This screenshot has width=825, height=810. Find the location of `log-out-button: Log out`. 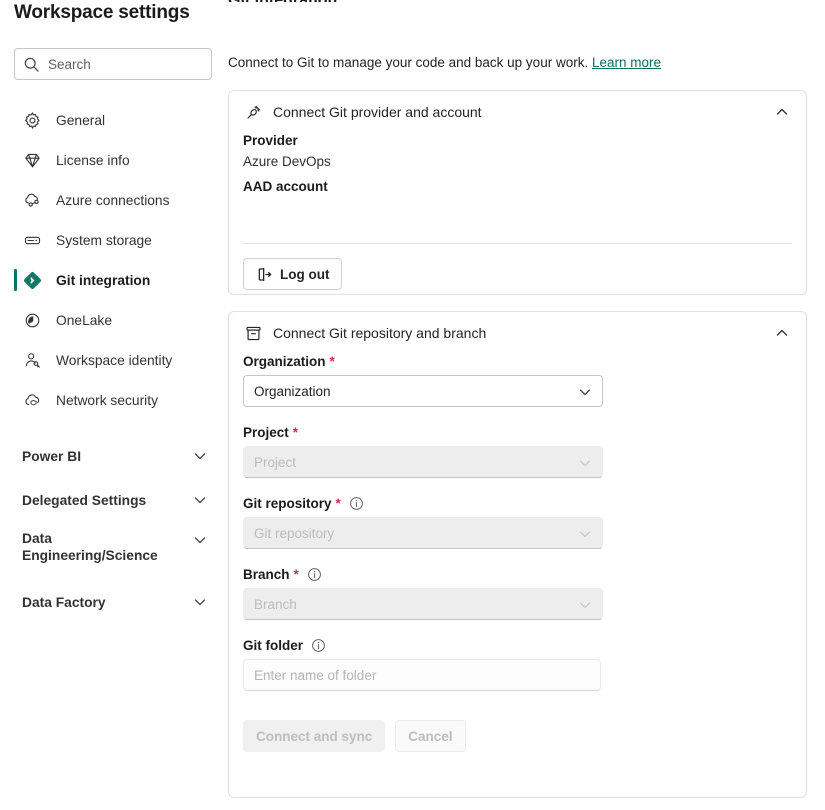

log-out-button: Log out is located at coordinates (293, 274).